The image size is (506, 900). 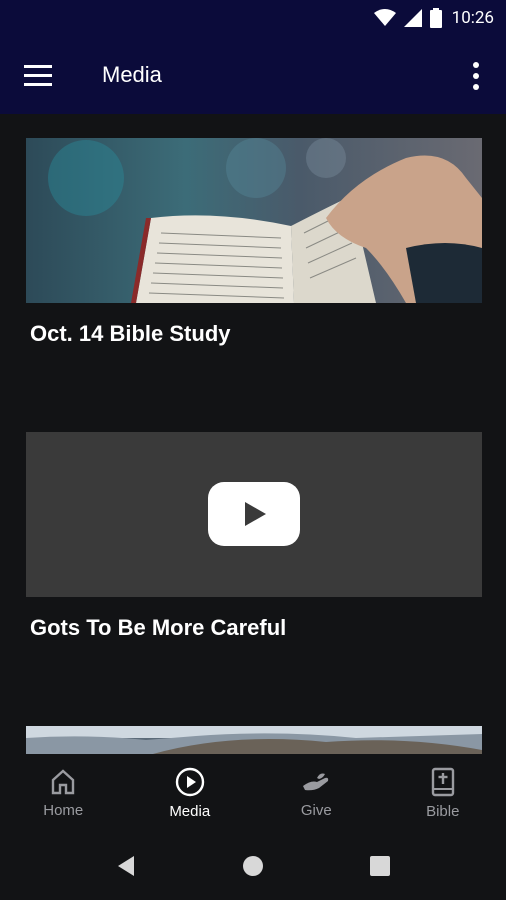 I want to click on nav-label: Give, so click(x=316, y=810).